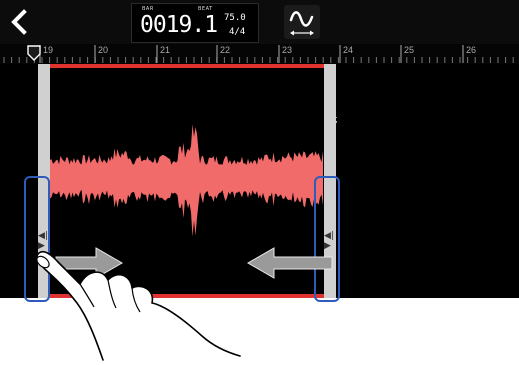 This screenshot has width=519, height=365. What do you see at coordinates (409, 50) in the screenshot?
I see `ruler-bar-25: 25` at bounding box center [409, 50].